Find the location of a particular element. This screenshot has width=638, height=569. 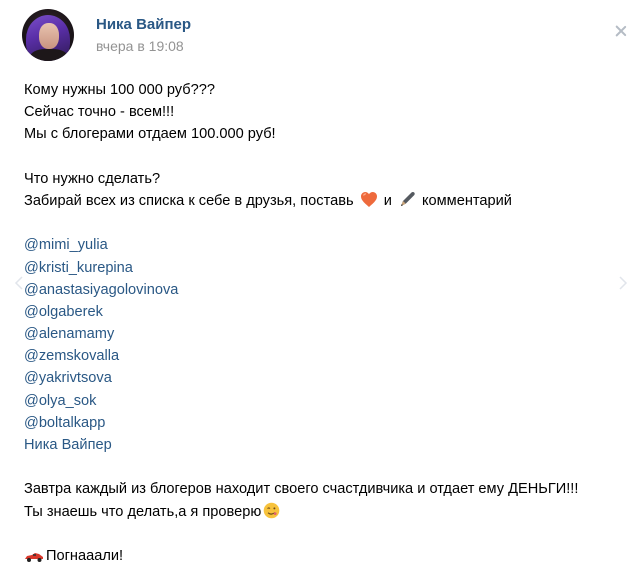

post-line: Кому нужны 100 000 руб??? is located at coordinates (119, 90).